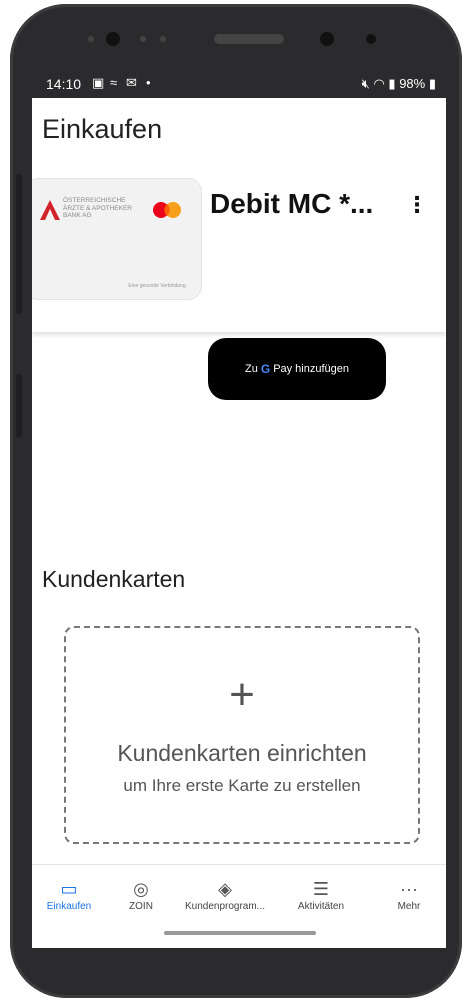 This screenshot has height=1001, width=468. I want to click on add-to-gpay-button: Zu G Pay hinzufügen, so click(297, 369).